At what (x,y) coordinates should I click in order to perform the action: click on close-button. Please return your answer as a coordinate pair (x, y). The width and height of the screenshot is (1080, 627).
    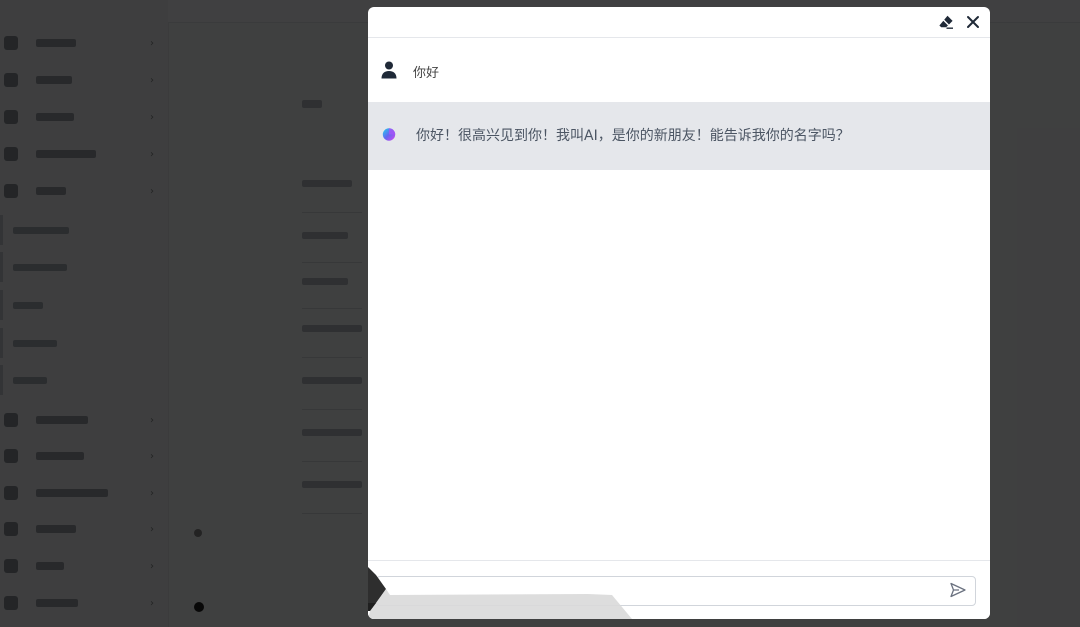
    Looking at the image, I should click on (973, 22).